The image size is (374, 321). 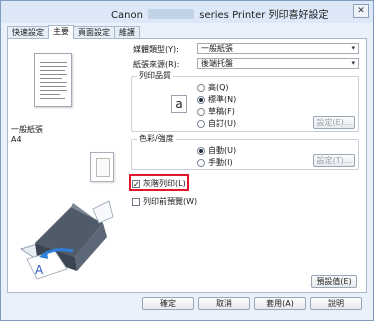 What do you see at coordinates (220, 162) in the screenshot?
I see `color-manual-label: 手動(I)` at bounding box center [220, 162].